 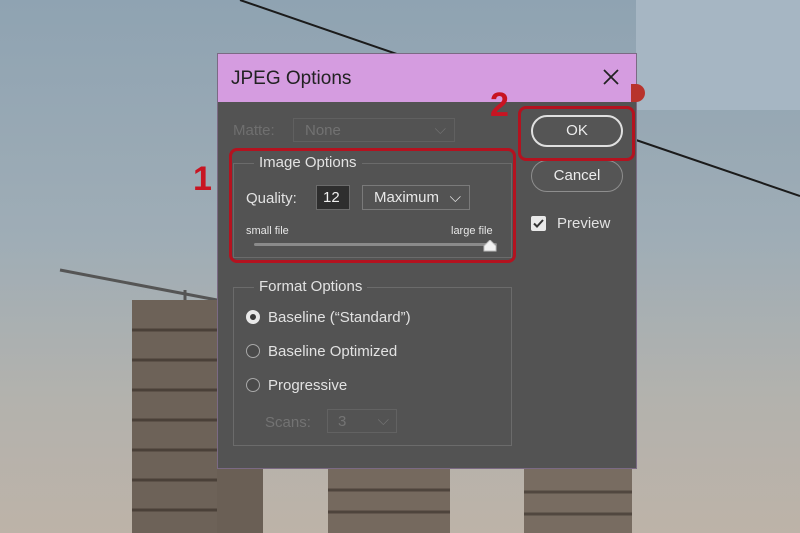 I want to click on matte-value: None, so click(x=323, y=130).